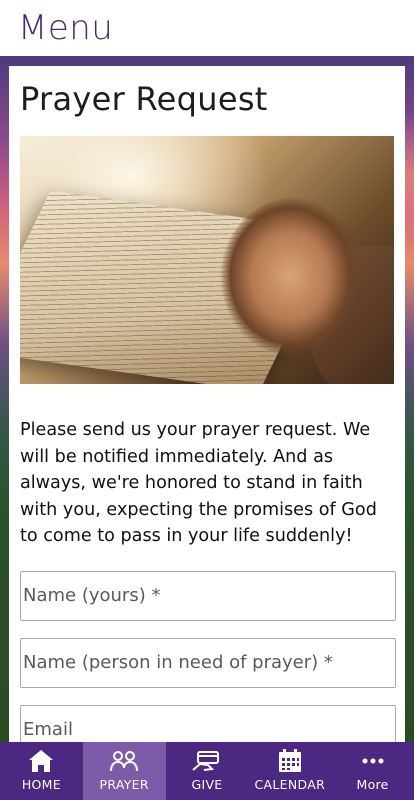 Image resolution: width=414 pixels, height=800 pixels. Describe the element at coordinates (124, 784) in the screenshot. I see `tab-label: PRAYER` at that location.